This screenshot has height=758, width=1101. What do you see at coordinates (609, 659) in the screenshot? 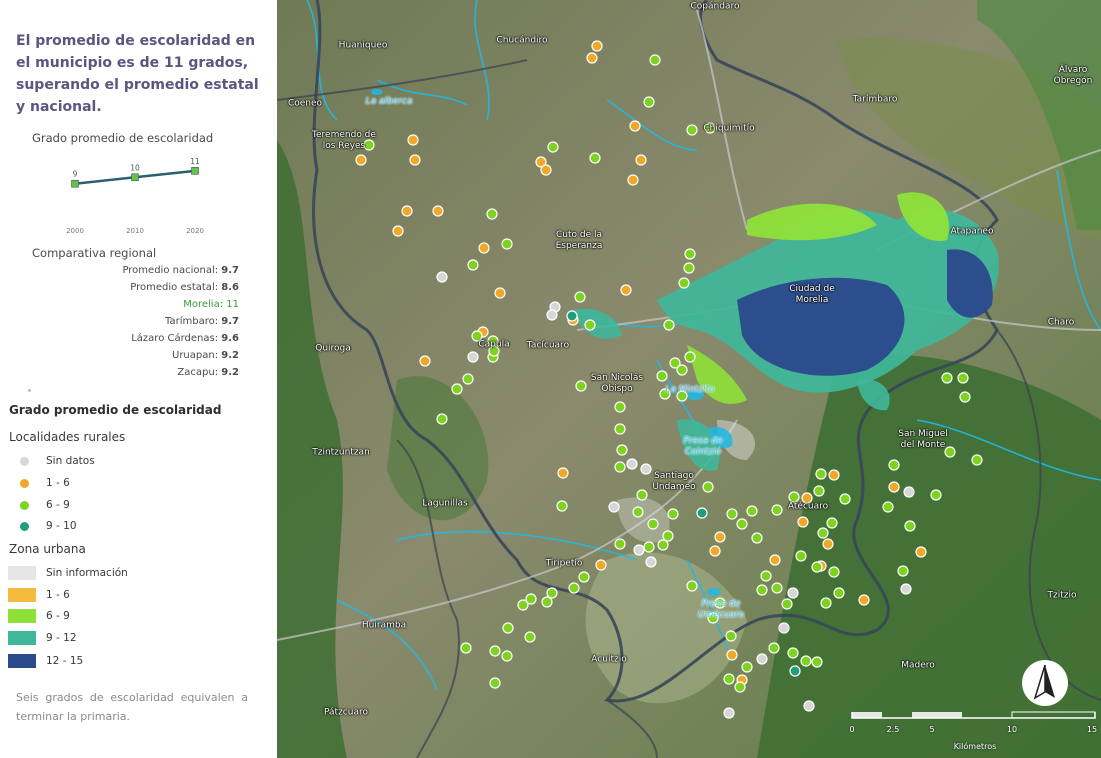
I see `place-label-acuitzio: Acuitzio` at bounding box center [609, 659].